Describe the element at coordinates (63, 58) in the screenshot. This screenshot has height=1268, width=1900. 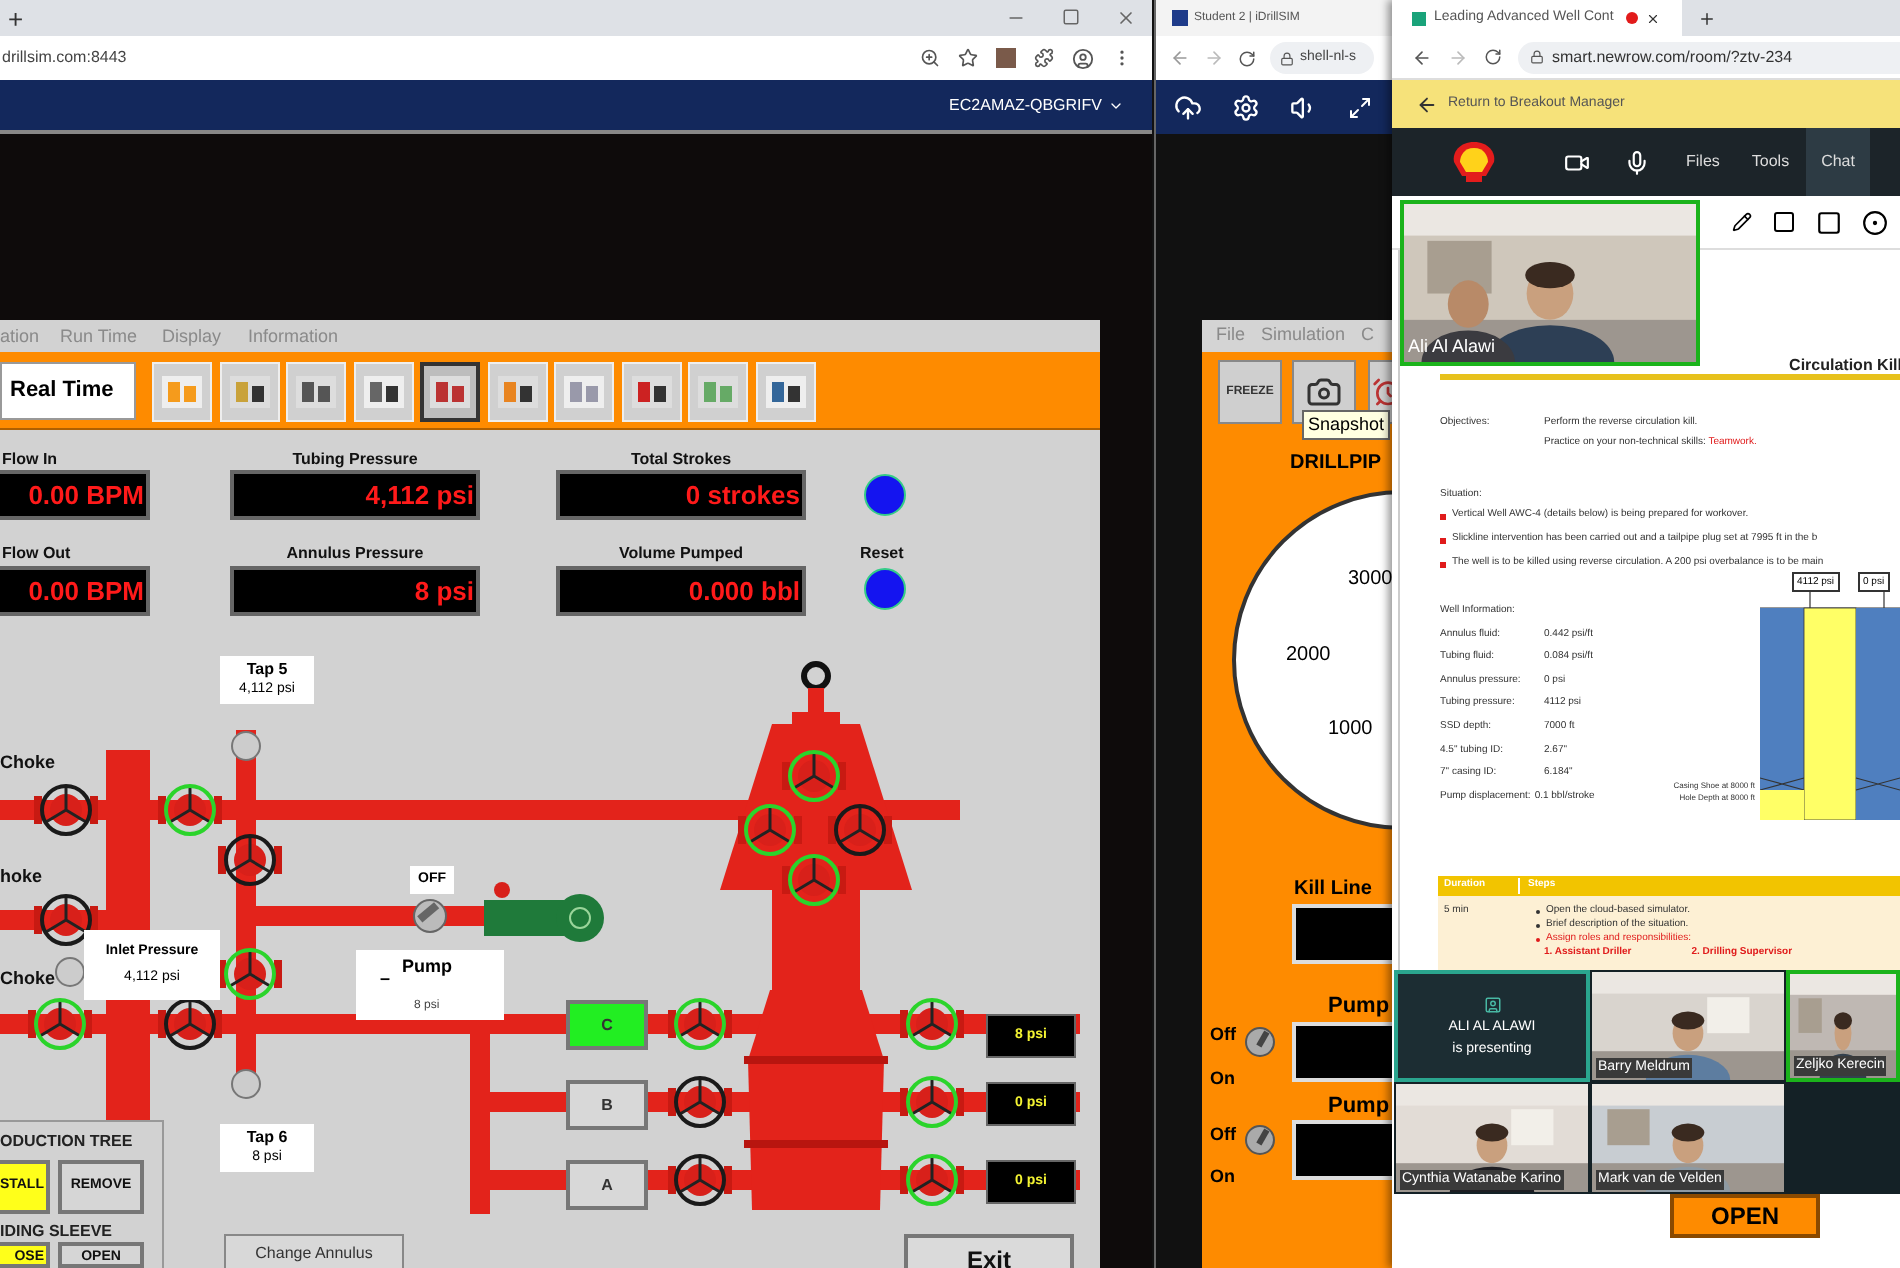
I see `address-field: drillsim.com:8443` at that location.